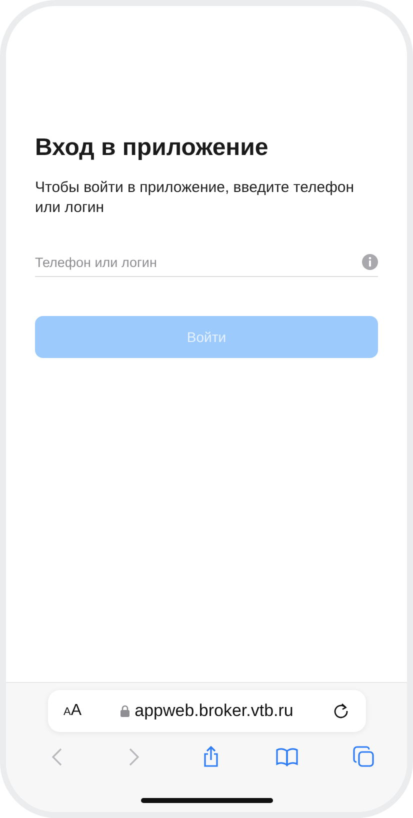  Describe the element at coordinates (125, 711) in the screenshot. I see `lock-icon` at that location.